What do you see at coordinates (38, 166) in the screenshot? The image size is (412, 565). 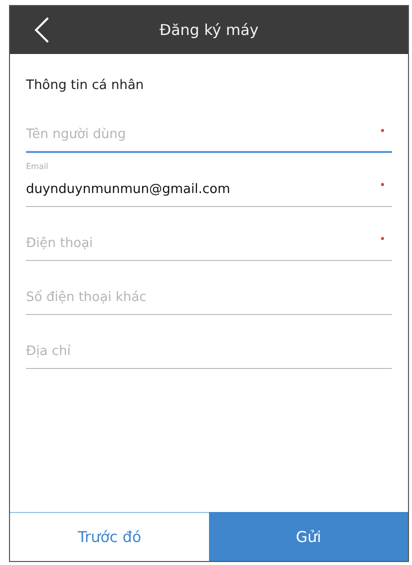 I see `field-label: Email` at bounding box center [38, 166].